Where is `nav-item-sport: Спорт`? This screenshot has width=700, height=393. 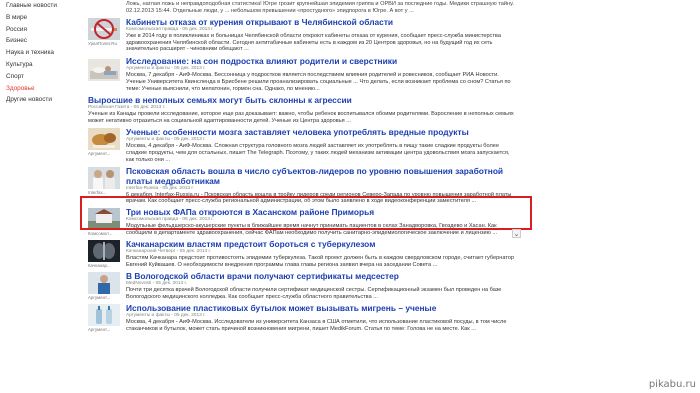 nav-item-sport: Спорт is located at coordinates (41, 77).